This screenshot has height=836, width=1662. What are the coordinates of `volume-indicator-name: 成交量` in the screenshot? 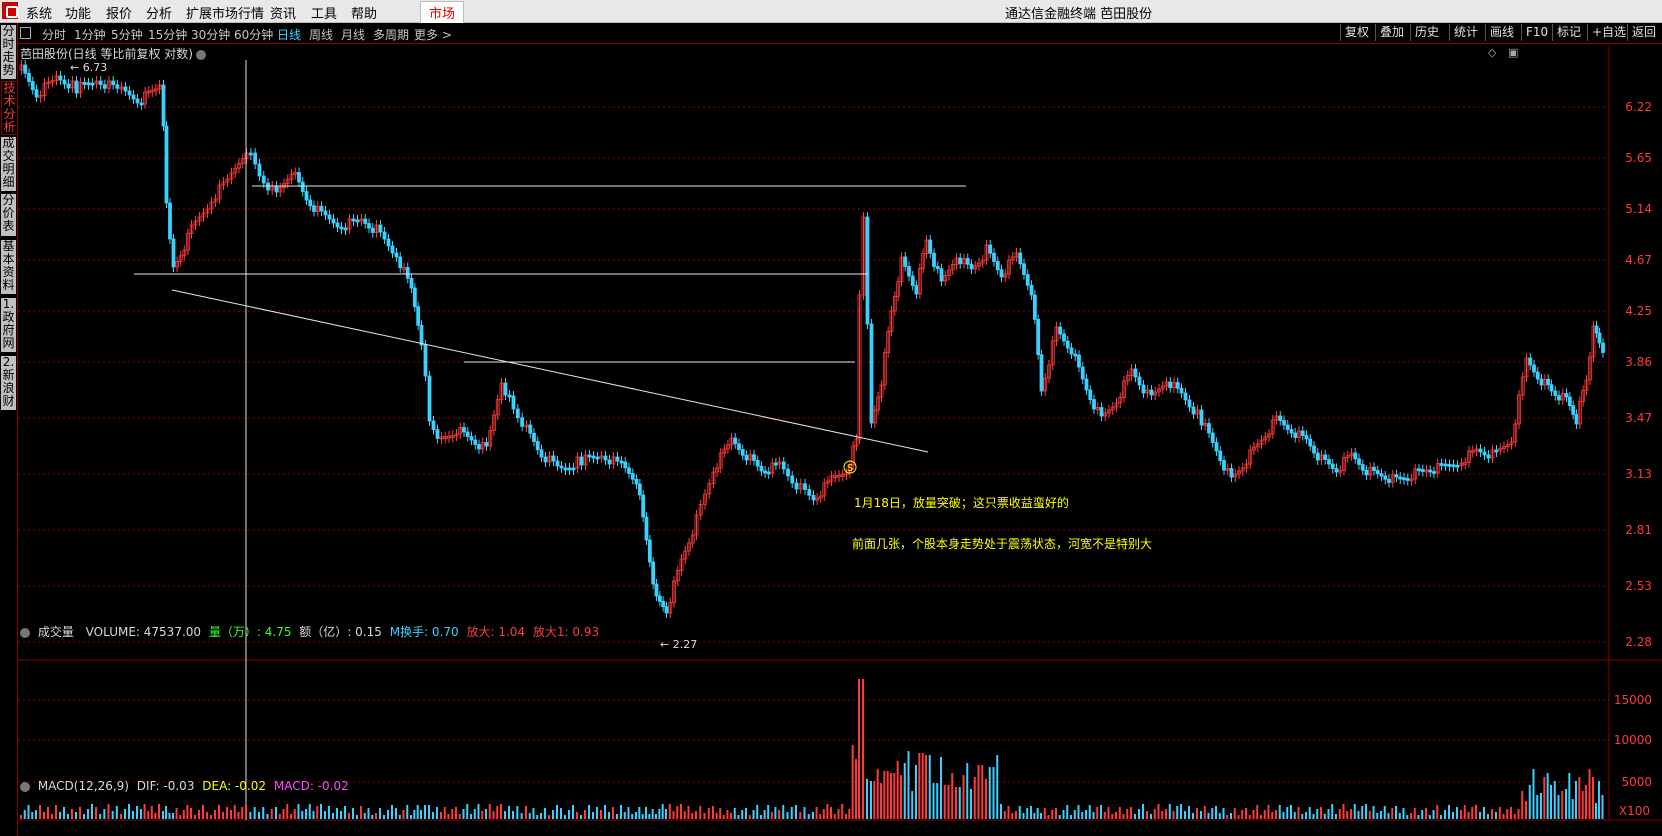 It's located at (56, 632).